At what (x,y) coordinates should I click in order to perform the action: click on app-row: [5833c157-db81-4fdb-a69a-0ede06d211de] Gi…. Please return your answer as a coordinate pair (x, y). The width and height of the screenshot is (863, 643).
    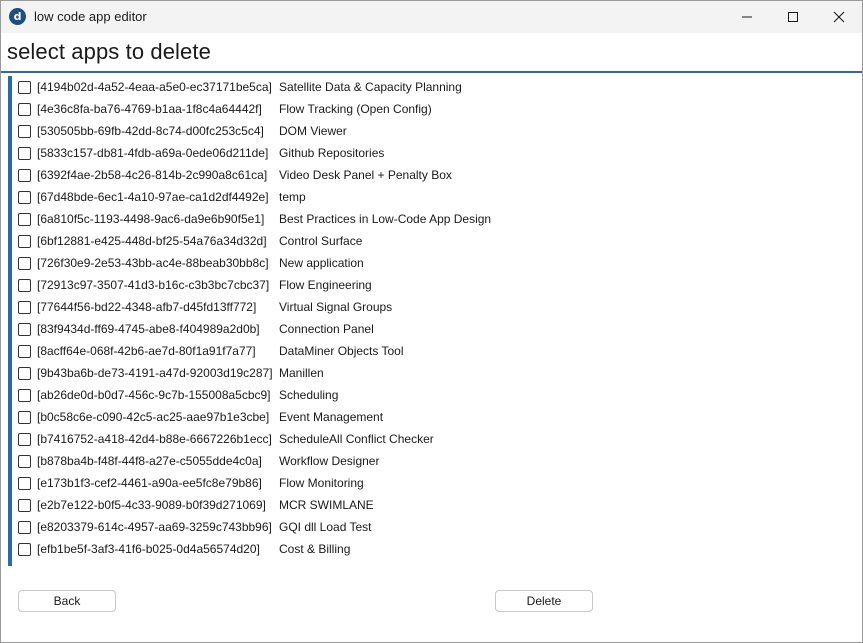
    Looking at the image, I should click on (418, 153).